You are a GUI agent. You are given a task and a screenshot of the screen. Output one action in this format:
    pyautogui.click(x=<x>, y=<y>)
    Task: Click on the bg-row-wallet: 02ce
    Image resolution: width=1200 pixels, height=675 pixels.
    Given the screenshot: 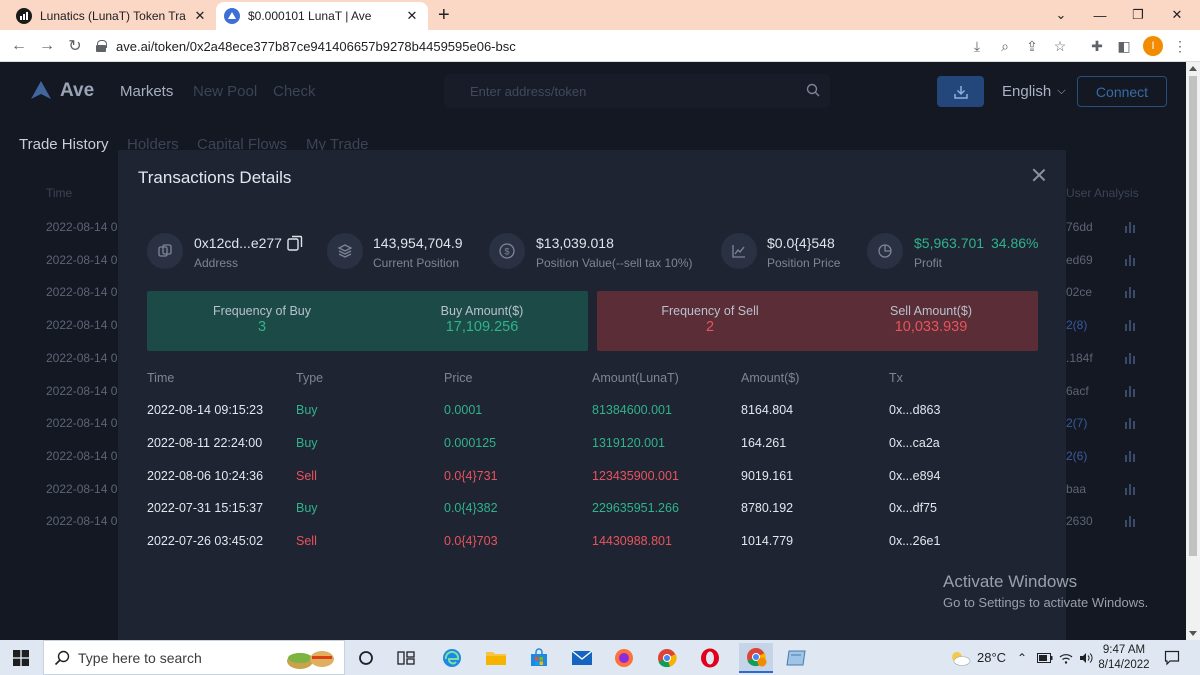 What is the action you would take?
    pyautogui.click(x=1079, y=292)
    